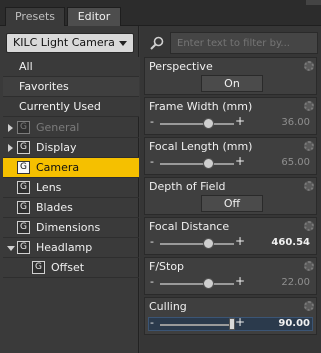 Image resolution: width=321 pixels, height=353 pixels. I want to click on tree-item-label: Lens, so click(49, 187).